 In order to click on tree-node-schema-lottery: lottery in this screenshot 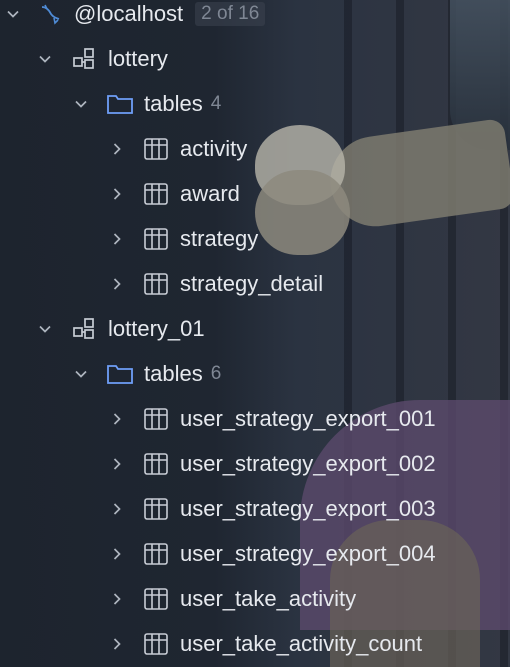, I will do `click(102, 59)`.